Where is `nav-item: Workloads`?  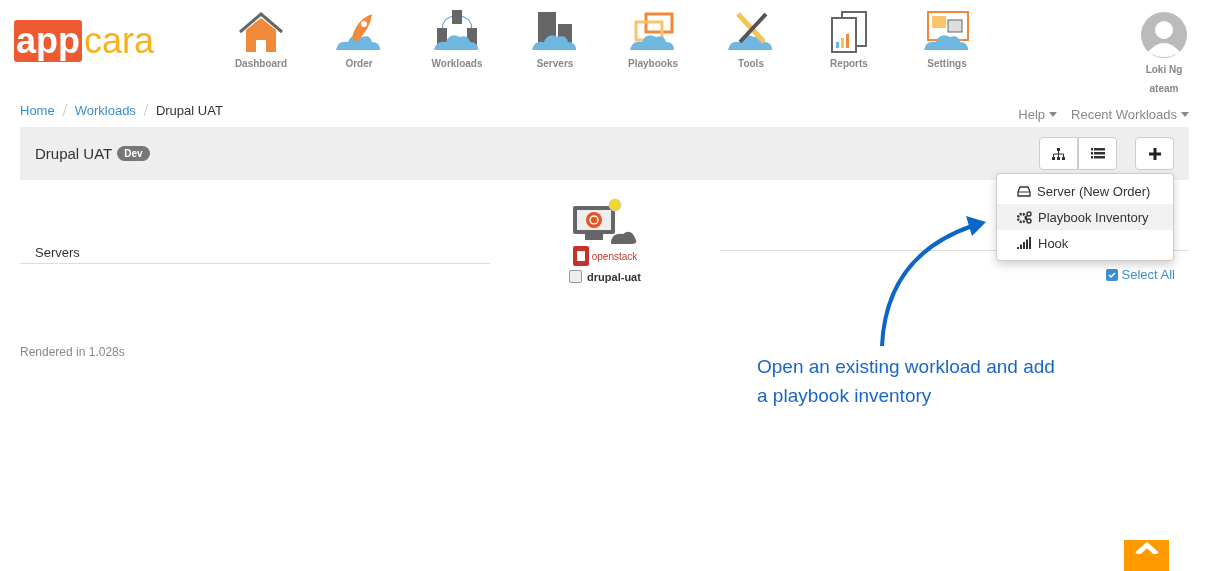 nav-item: Workloads is located at coordinates (457, 34).